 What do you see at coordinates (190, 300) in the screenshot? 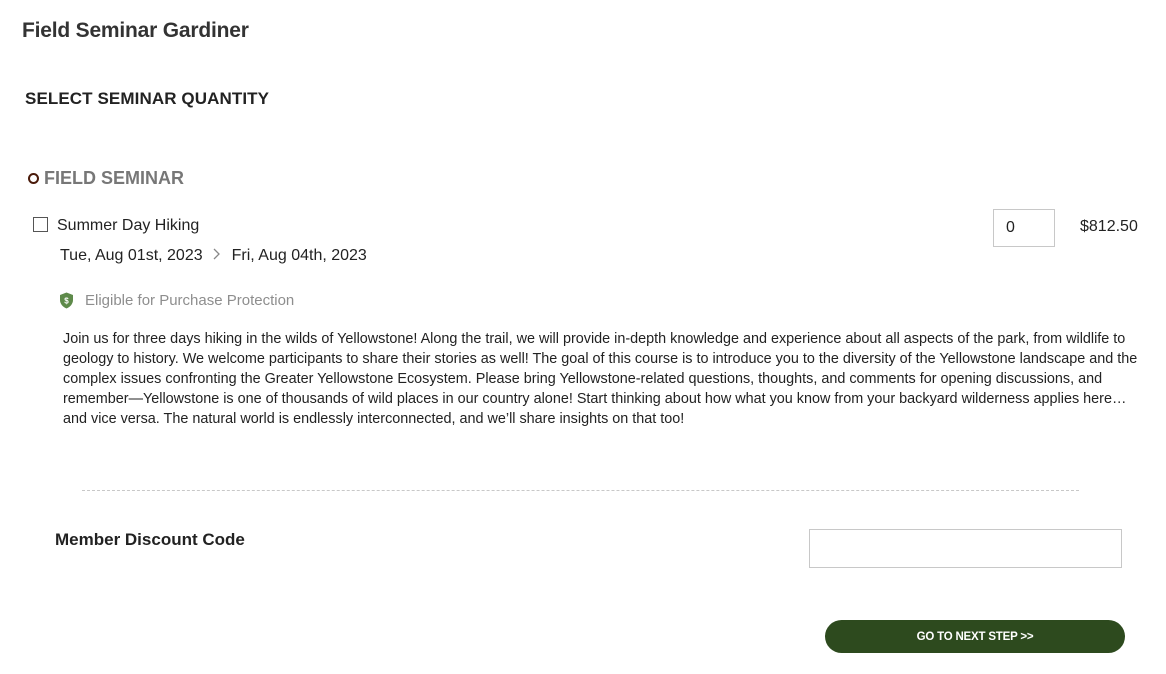
I see `protection-label: Eligible for Purchase Protection` at bounding box center [190, 300].